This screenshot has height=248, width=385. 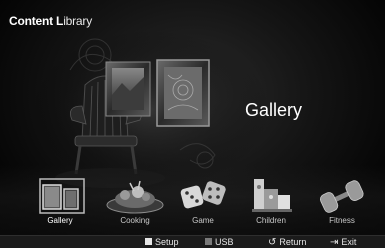 I want to click on remote-button-bar: Setup USB ↺ Return ⇥ Exit, so click(x=192, y=241).